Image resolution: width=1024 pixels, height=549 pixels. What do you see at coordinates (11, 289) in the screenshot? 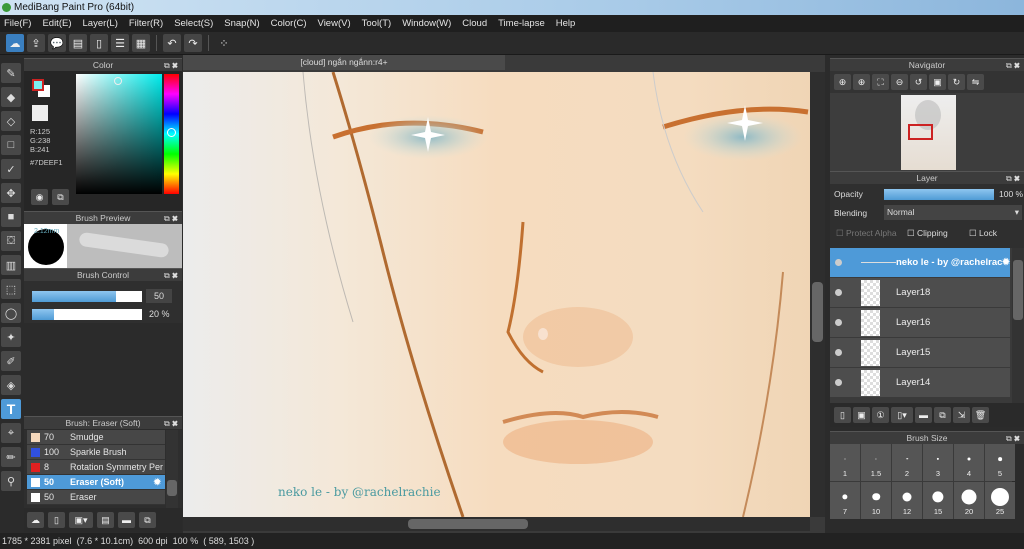
I see `select-rect-icon: ⬚` at bounding box center [11, 289].